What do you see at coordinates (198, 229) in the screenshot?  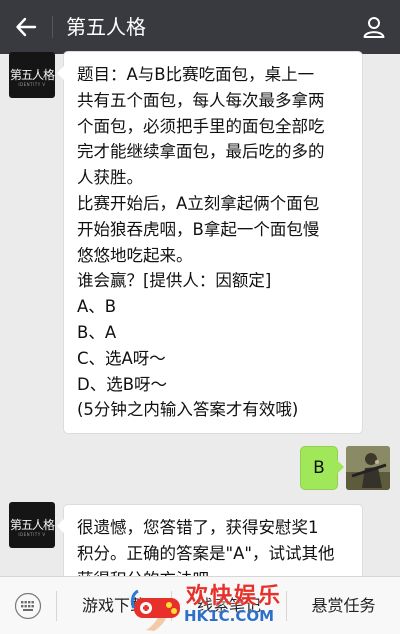 I see `message-line: 开始狼吞虎咽，B拿起一个面包慢` at bounding box center [198, 229].